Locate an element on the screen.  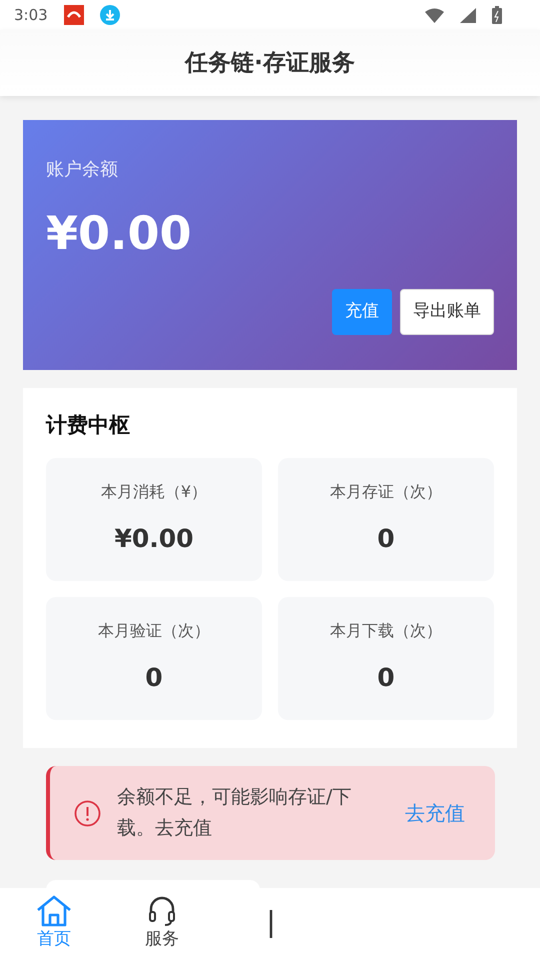
app-icon is located at coordinates (74, 15).